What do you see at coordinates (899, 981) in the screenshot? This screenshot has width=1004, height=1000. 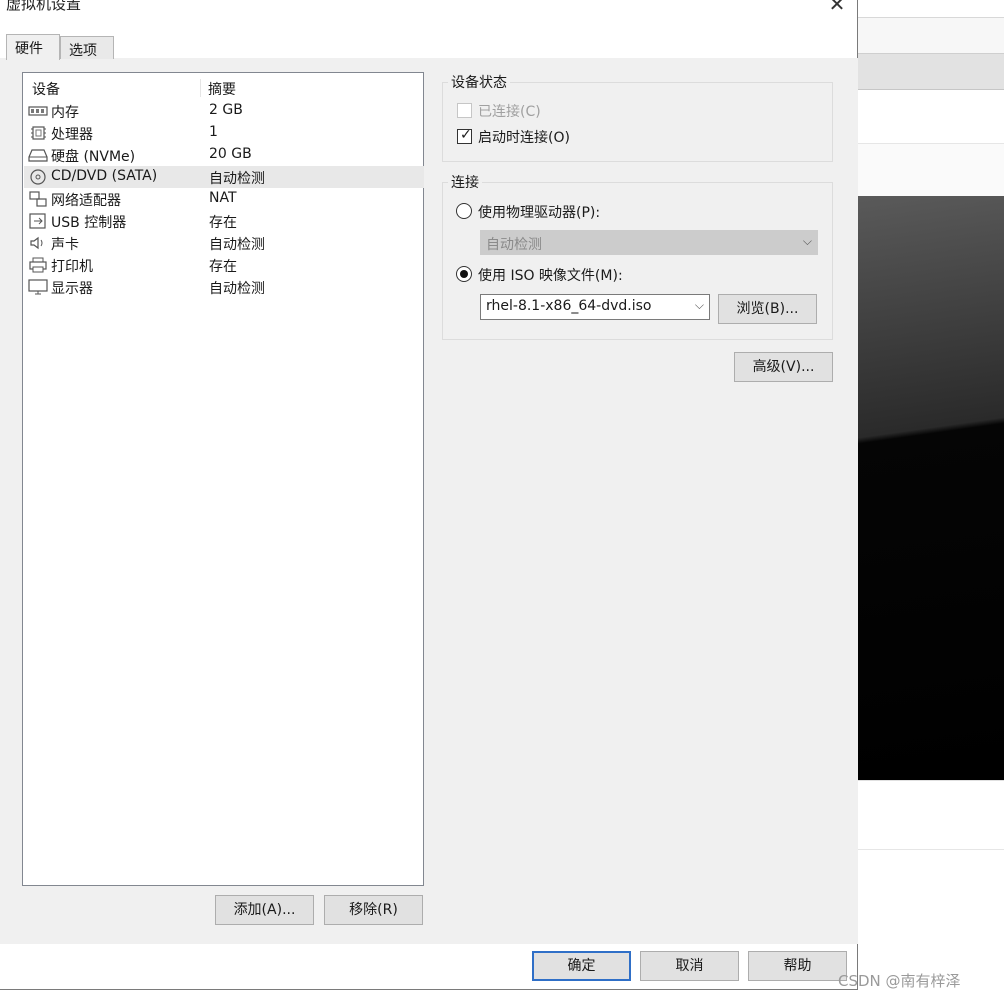 I see `watermark: CSDN @南有梓泽` at bounding box center [899, 981].